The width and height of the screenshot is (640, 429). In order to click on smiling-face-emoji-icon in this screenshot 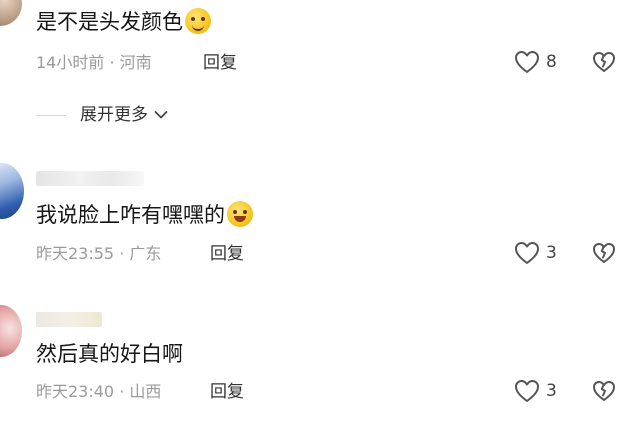, I will do `click(198, 21)`.